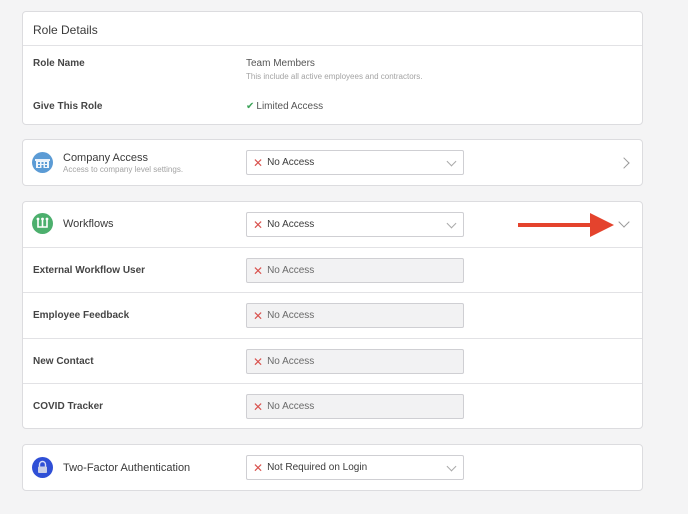 Image resolution: width=688 pixels, height=514 pixels. Describe the element at coordinates (42, 223) in the screenshot. I see `workflow-icon` at that location.